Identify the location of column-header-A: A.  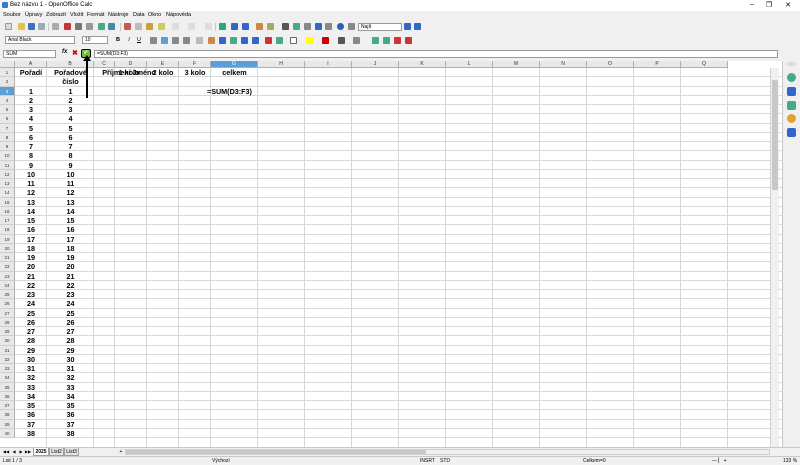
(31, 64).